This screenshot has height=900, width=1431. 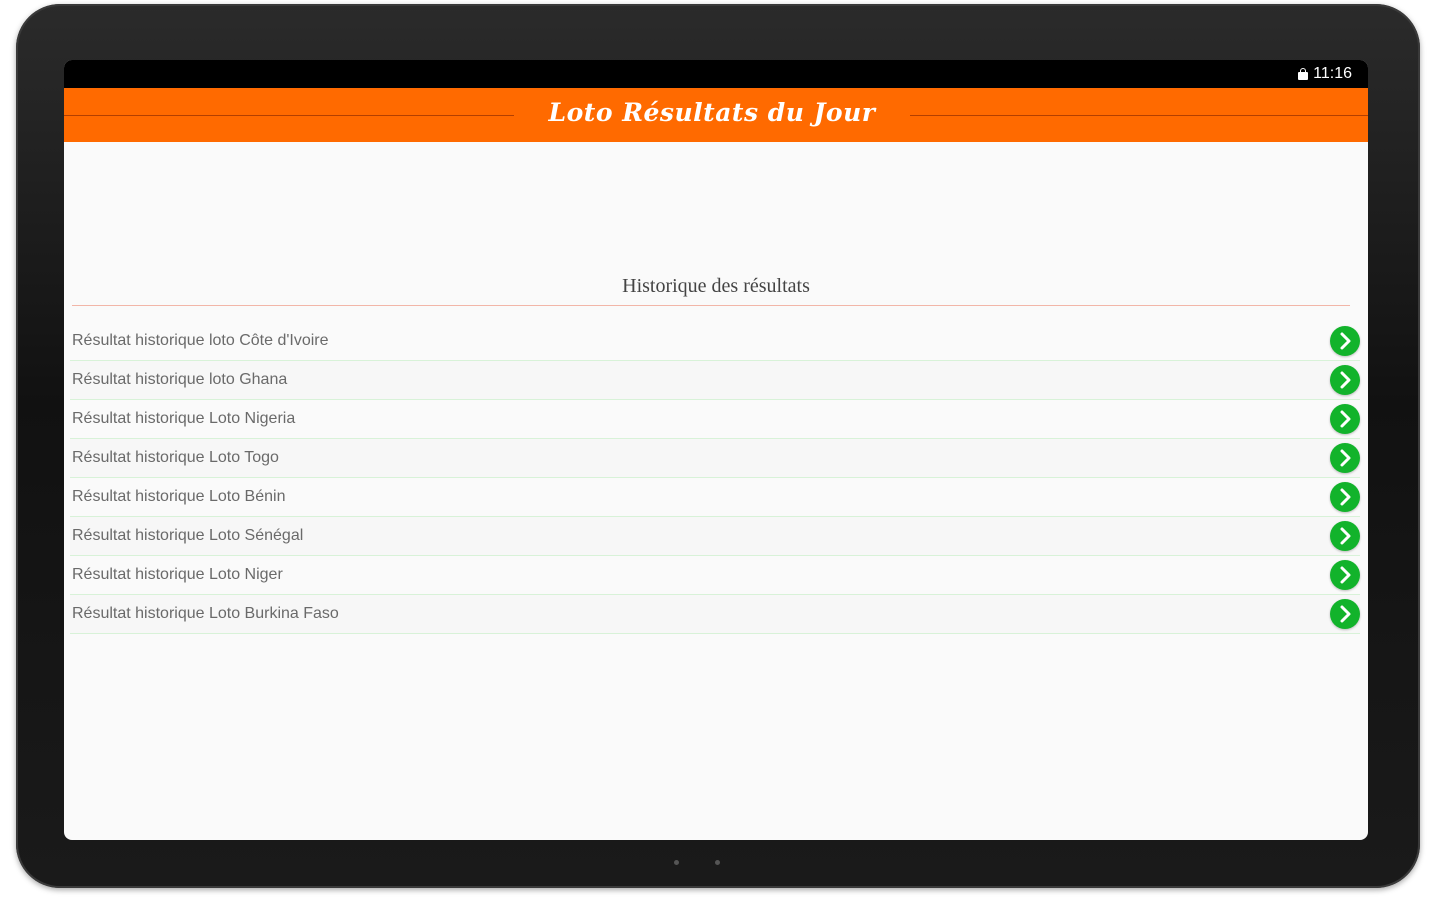 I want to click on app-title: Loto Résultats du Jour, so click(x=712, y=112).